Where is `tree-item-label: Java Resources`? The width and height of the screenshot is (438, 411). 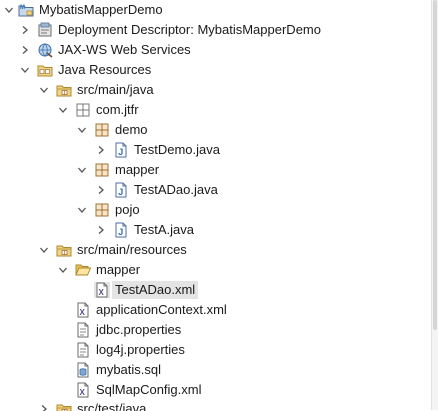 tree-item-label: Java Resources is located at coordinates (105, 69).